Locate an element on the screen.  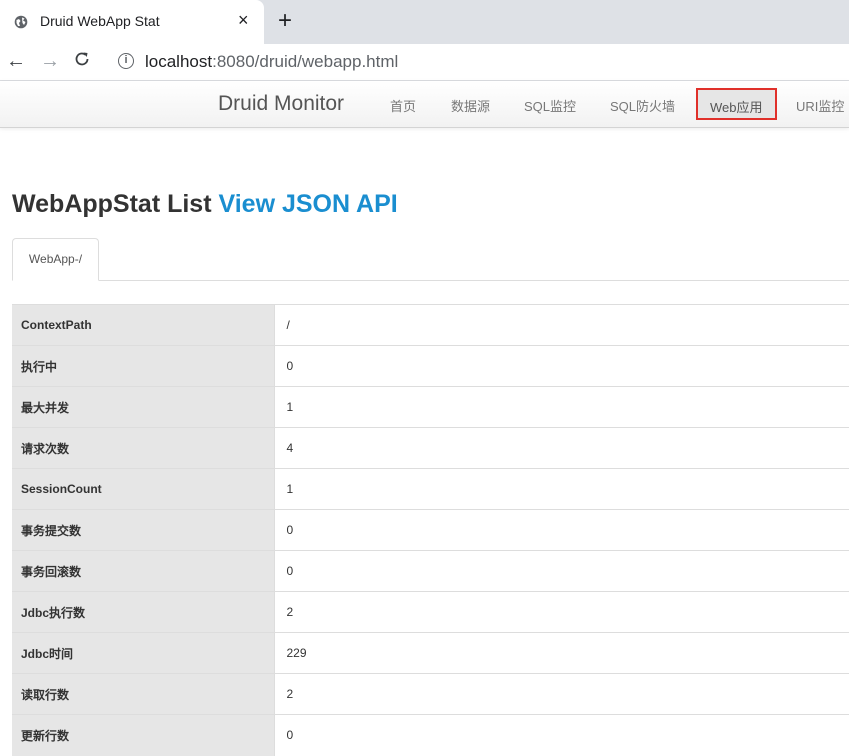
stat-key: 更新行数 is located at coordinates (143, 735).